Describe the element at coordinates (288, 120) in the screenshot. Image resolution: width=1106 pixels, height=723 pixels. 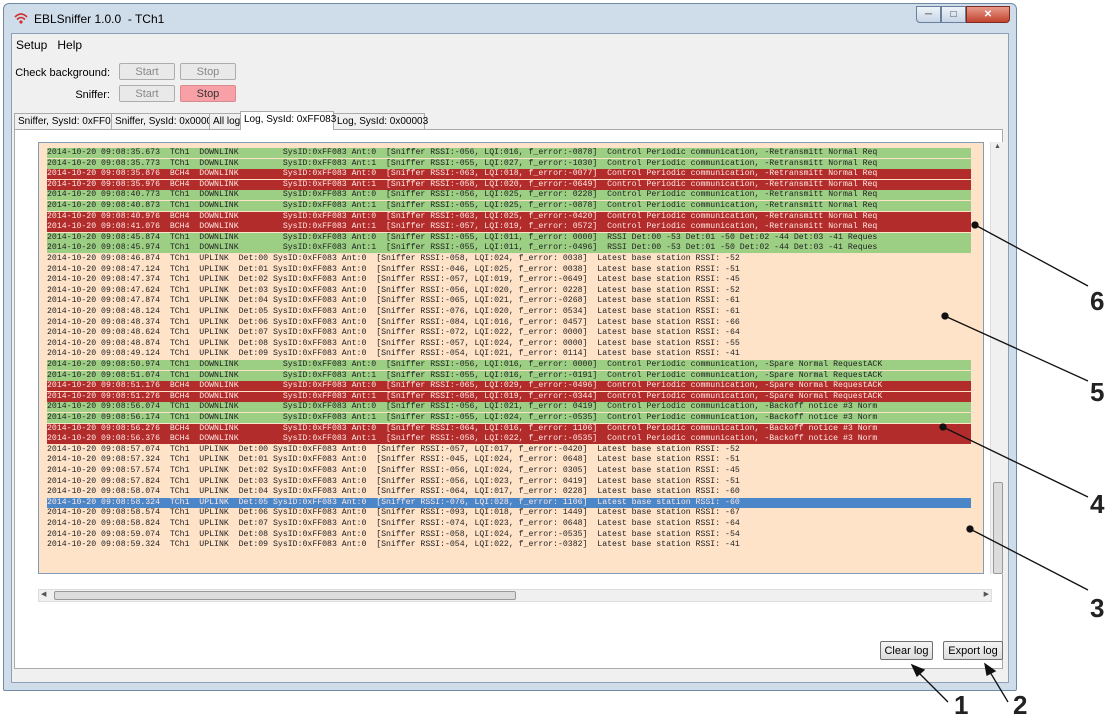
I see `tab-log-ff083: Log, SysId: 0xFF083` at that location.